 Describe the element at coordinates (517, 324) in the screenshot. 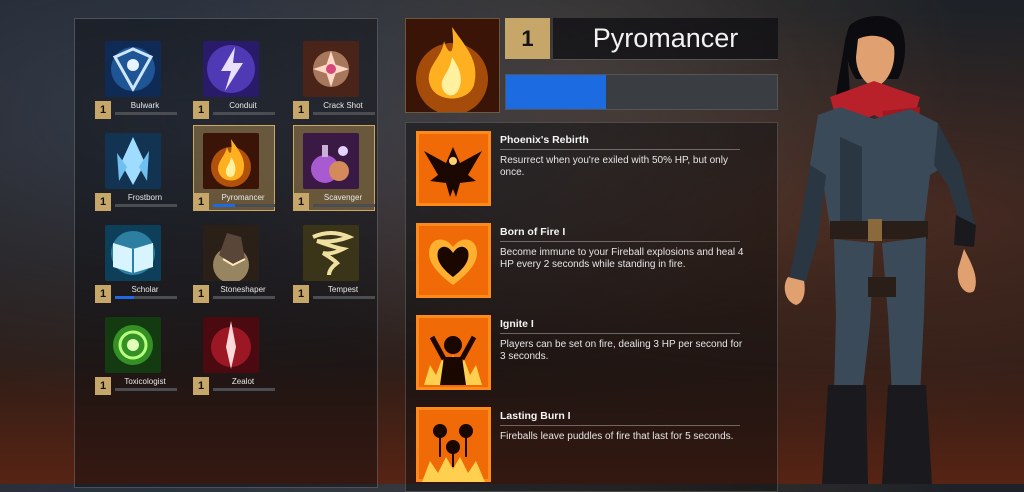

I see `perk-title: Ignite I` at that location.